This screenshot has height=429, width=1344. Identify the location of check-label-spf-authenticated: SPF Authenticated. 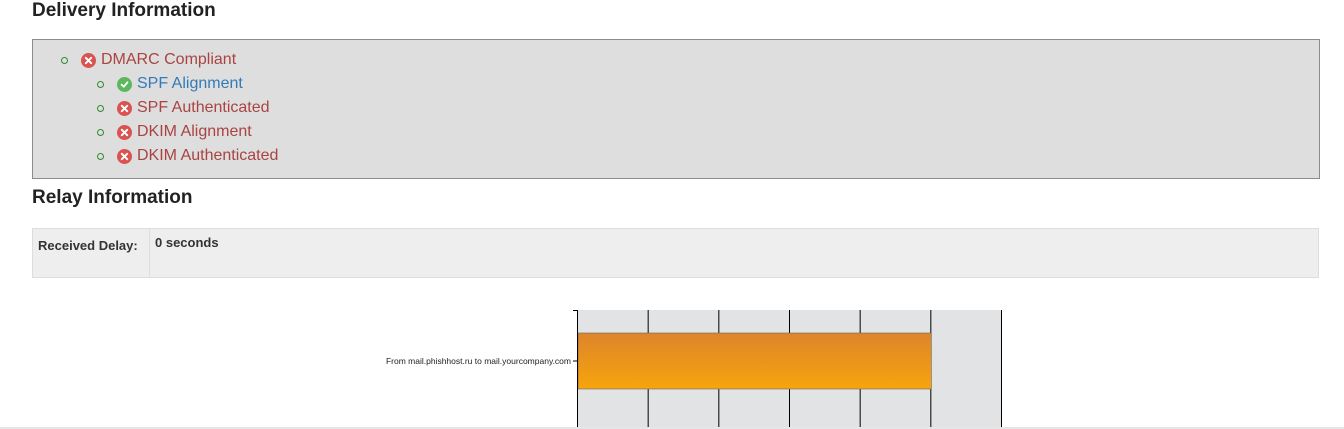
(203, 107).